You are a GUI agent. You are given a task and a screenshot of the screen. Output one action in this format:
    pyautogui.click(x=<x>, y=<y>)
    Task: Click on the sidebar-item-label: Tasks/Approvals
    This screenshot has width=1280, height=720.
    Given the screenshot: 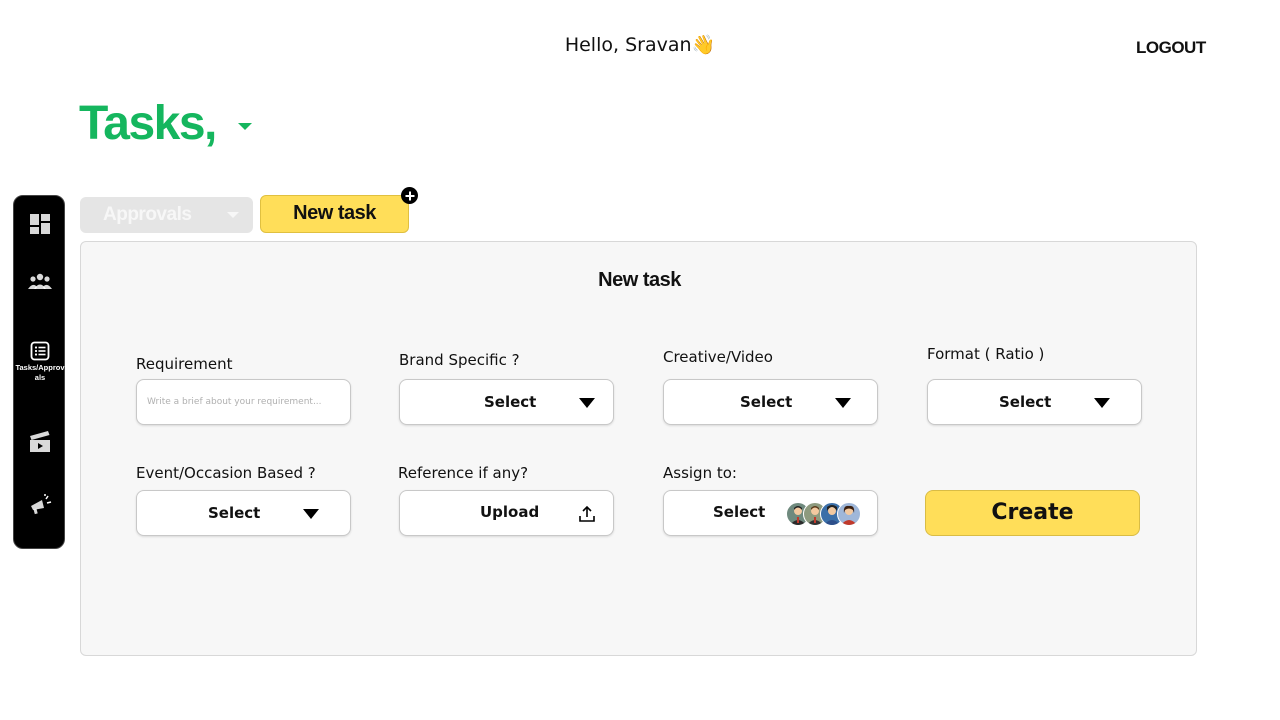 What is the action you would take?
    pyautogui.click(x=40, y=372)
    